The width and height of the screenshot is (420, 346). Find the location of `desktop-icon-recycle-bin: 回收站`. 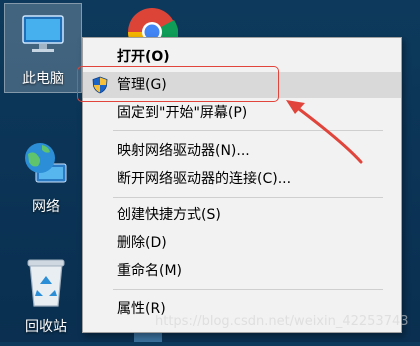

desktop-icon-recycle-bin: 回收站 is located at coordinates (46, 296).